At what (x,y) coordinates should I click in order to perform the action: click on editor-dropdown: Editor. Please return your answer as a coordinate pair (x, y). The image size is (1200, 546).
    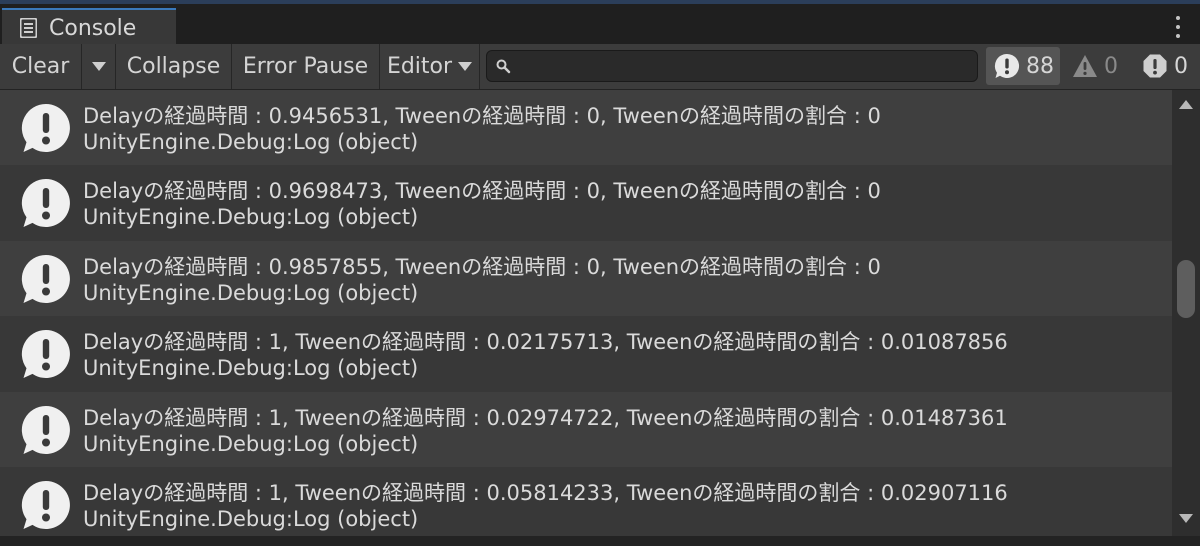
    Looking at the image, I should click on (430, 66).